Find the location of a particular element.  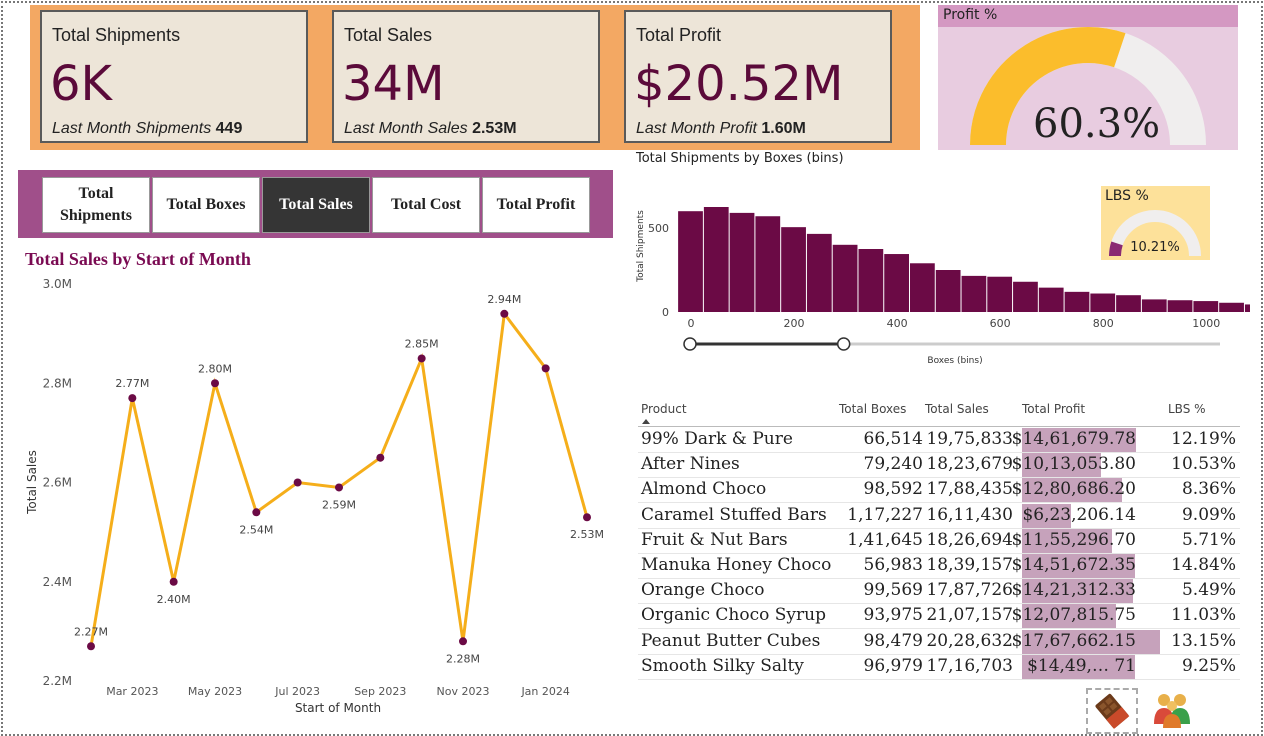

x-tick-label: 200 is located at coordinates (794, 323).